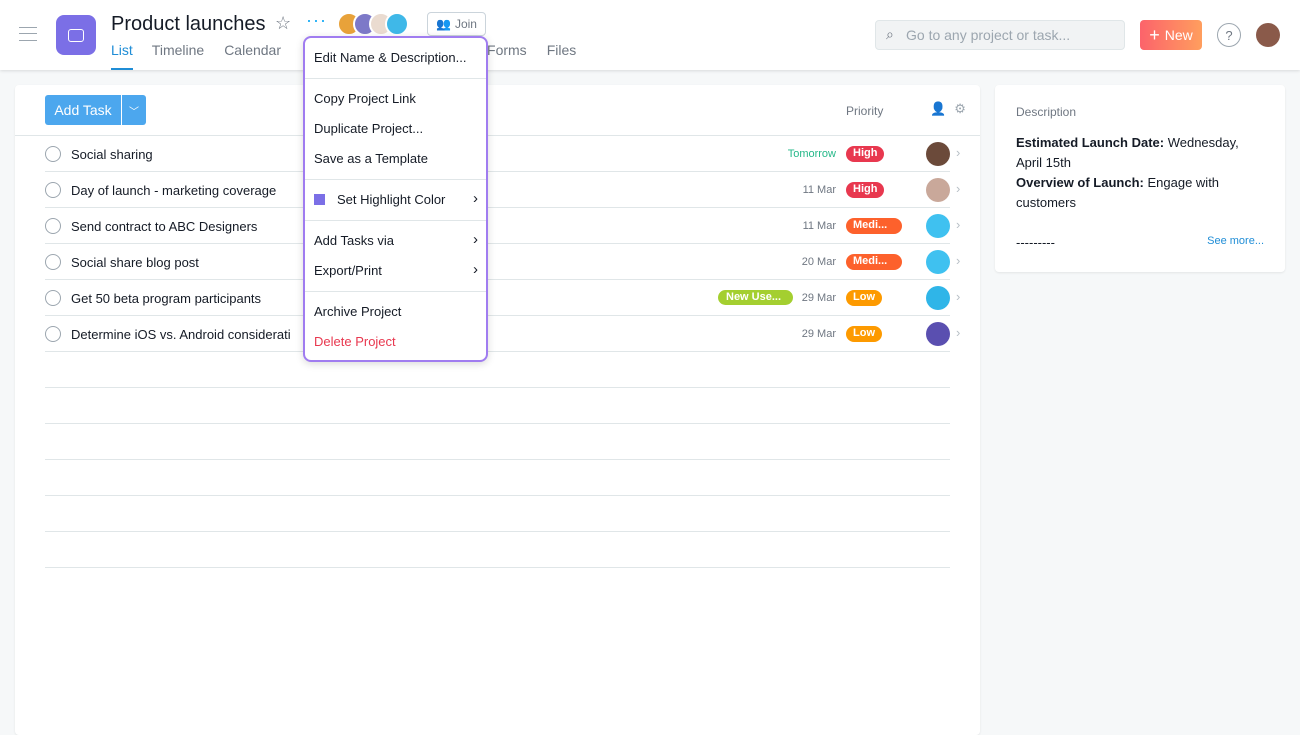  What do you see at coordinates (188, 24) in the screenshot?
I see `project-title: Product launches` at bounding box center [188, 24].